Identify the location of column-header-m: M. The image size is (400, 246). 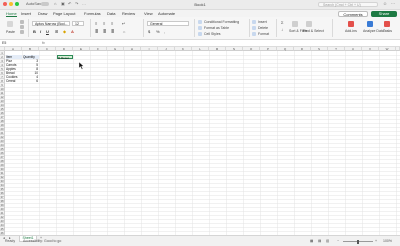
(217, 49).